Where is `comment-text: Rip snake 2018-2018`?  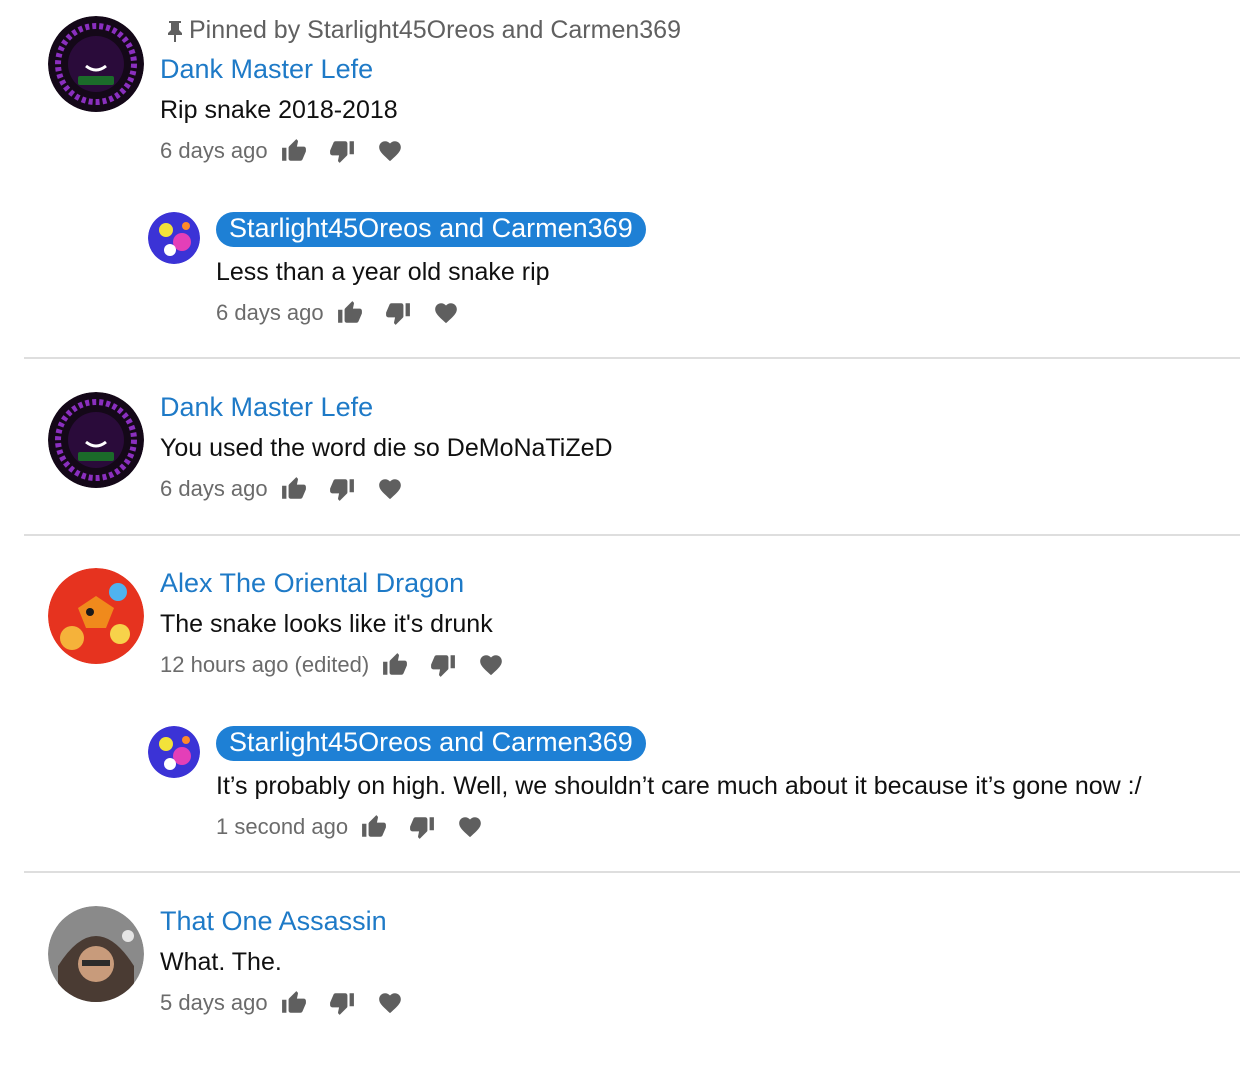 comment-text: Rip snake 2018-2018 is located at coordinates (279, 110).